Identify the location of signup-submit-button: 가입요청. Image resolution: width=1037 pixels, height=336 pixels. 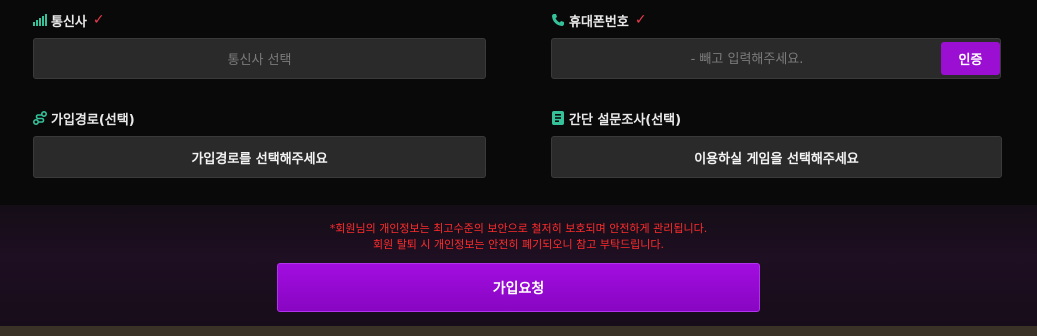
(518, 287).